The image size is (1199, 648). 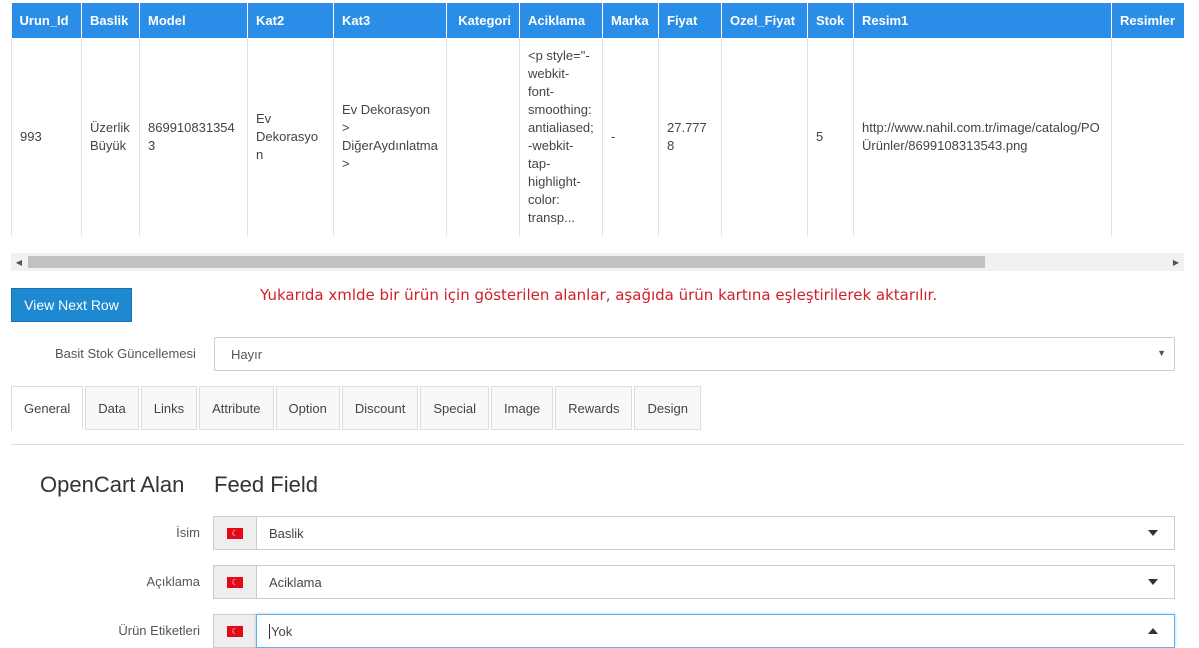 I want to click on basit-stok-label: Basit Stok Güncellemesi, so click(x=125, y=353).